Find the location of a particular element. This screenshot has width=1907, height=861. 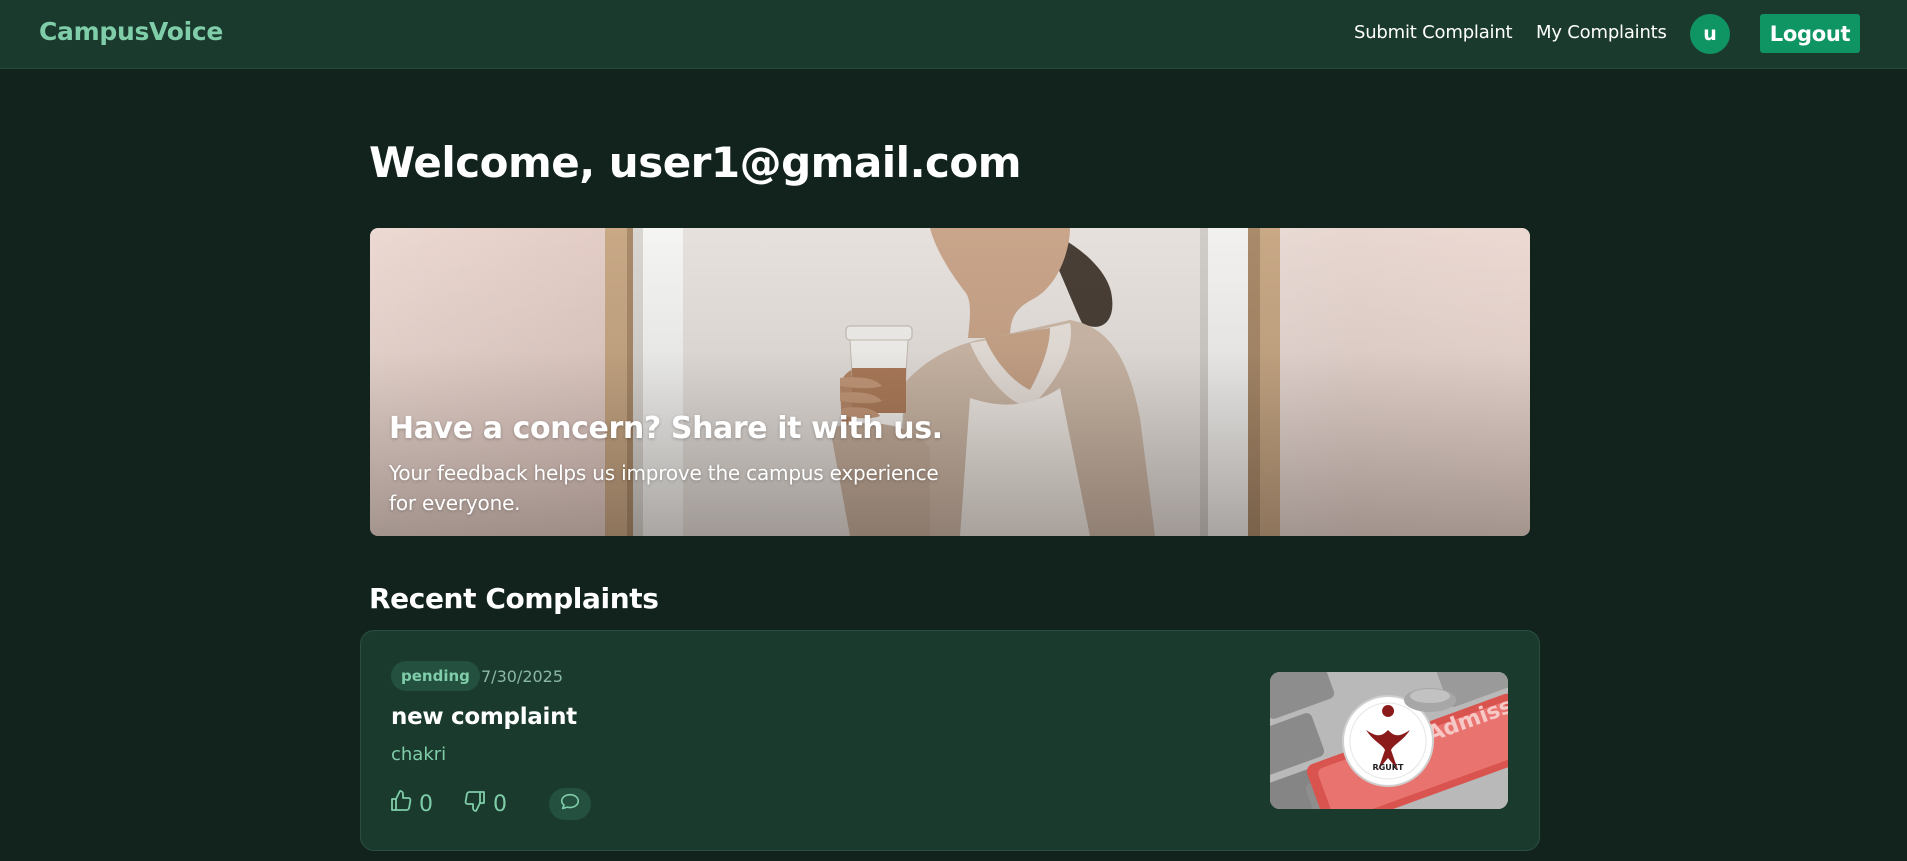

upvote-button: 0 is located at coordinates (411, 804).